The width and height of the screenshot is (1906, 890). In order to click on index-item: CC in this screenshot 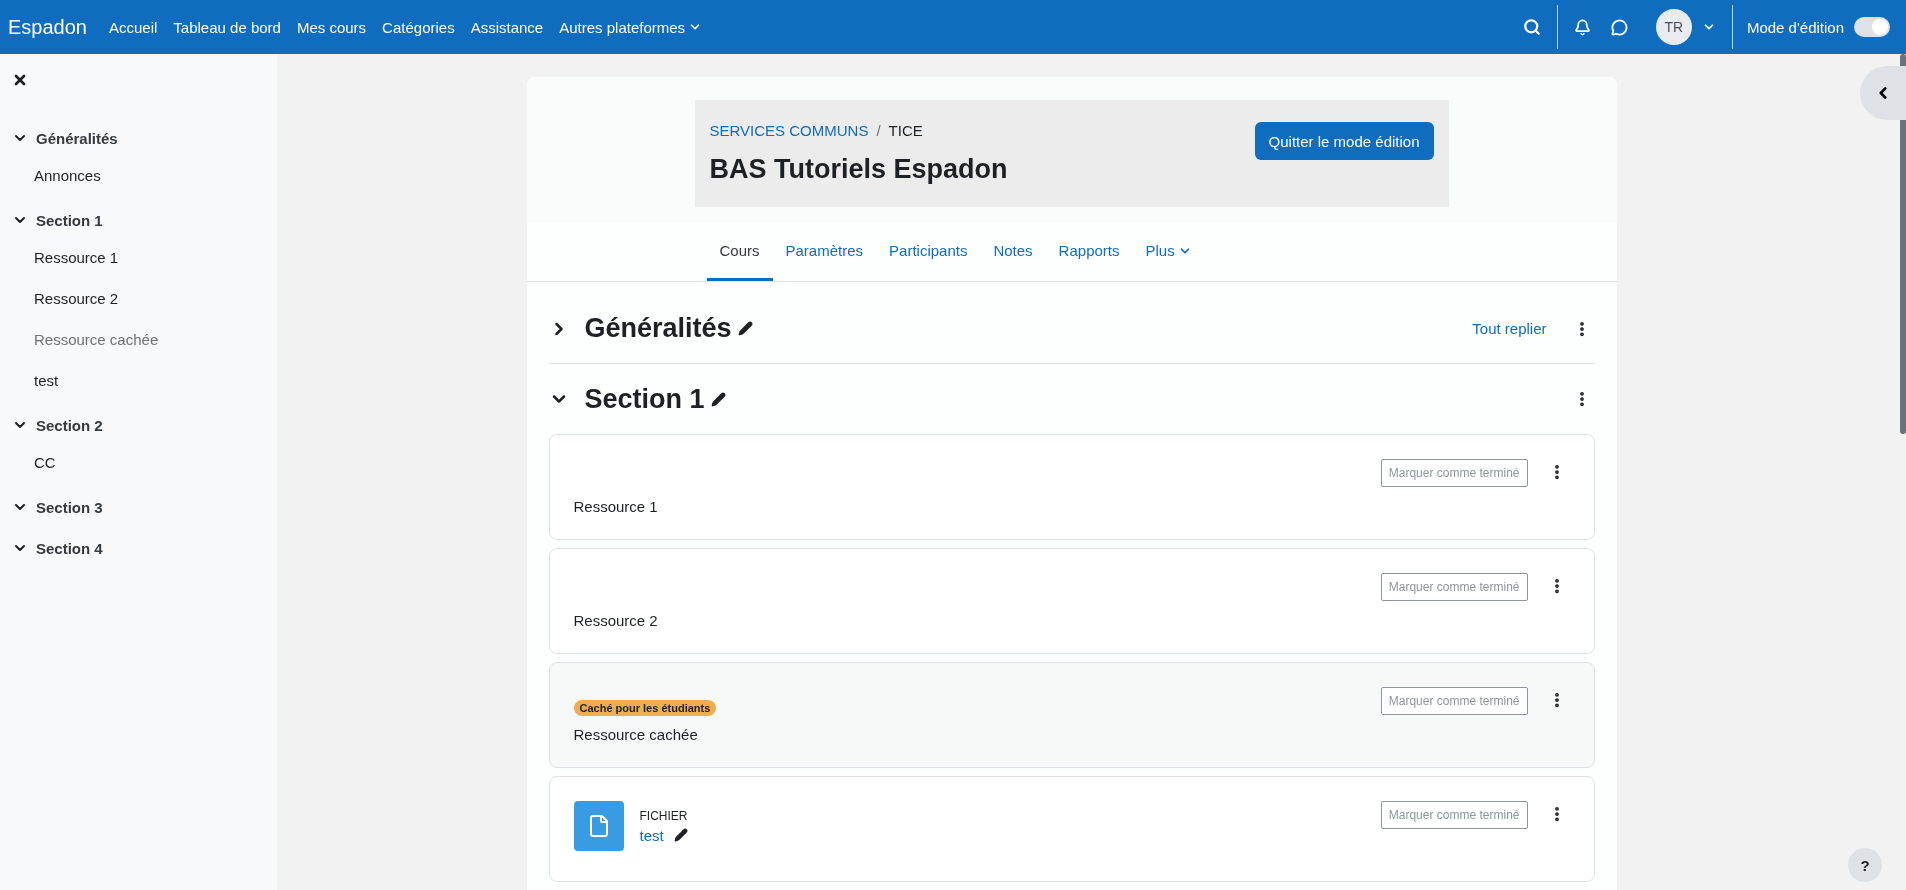, I will do `click(138, 466)`.